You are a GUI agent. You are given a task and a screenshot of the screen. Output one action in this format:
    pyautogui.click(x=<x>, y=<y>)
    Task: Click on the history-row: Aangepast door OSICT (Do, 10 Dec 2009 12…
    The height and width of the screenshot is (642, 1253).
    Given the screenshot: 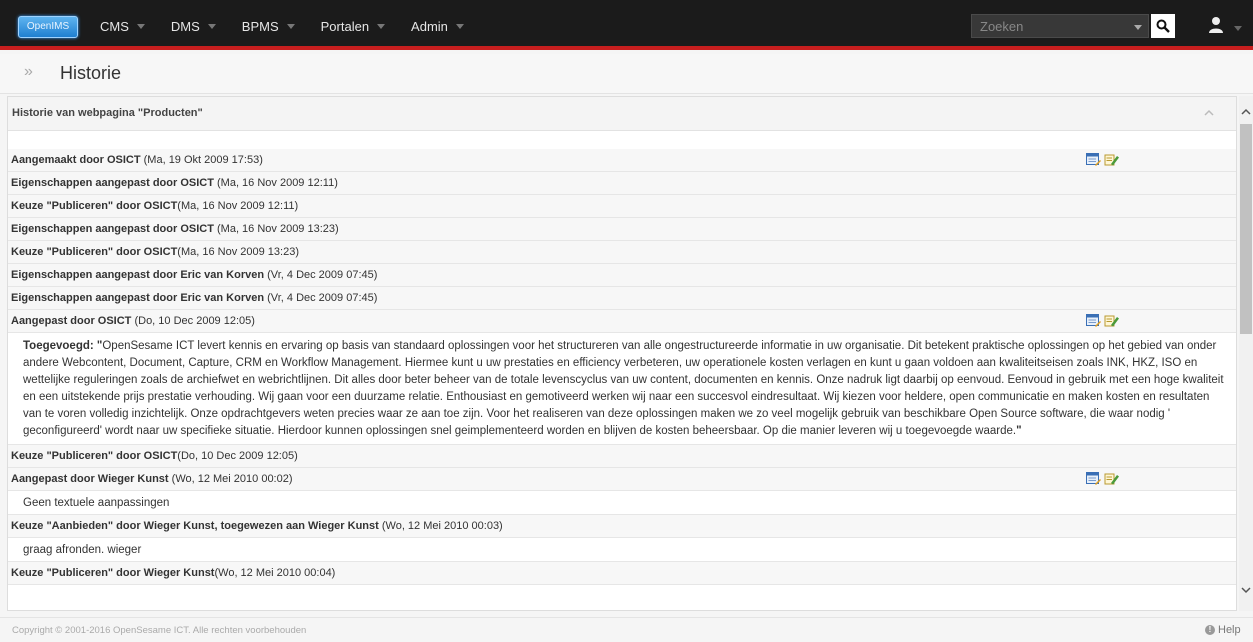 What is the action you would take?
    pyautogui.click(x=622, y=321)
    